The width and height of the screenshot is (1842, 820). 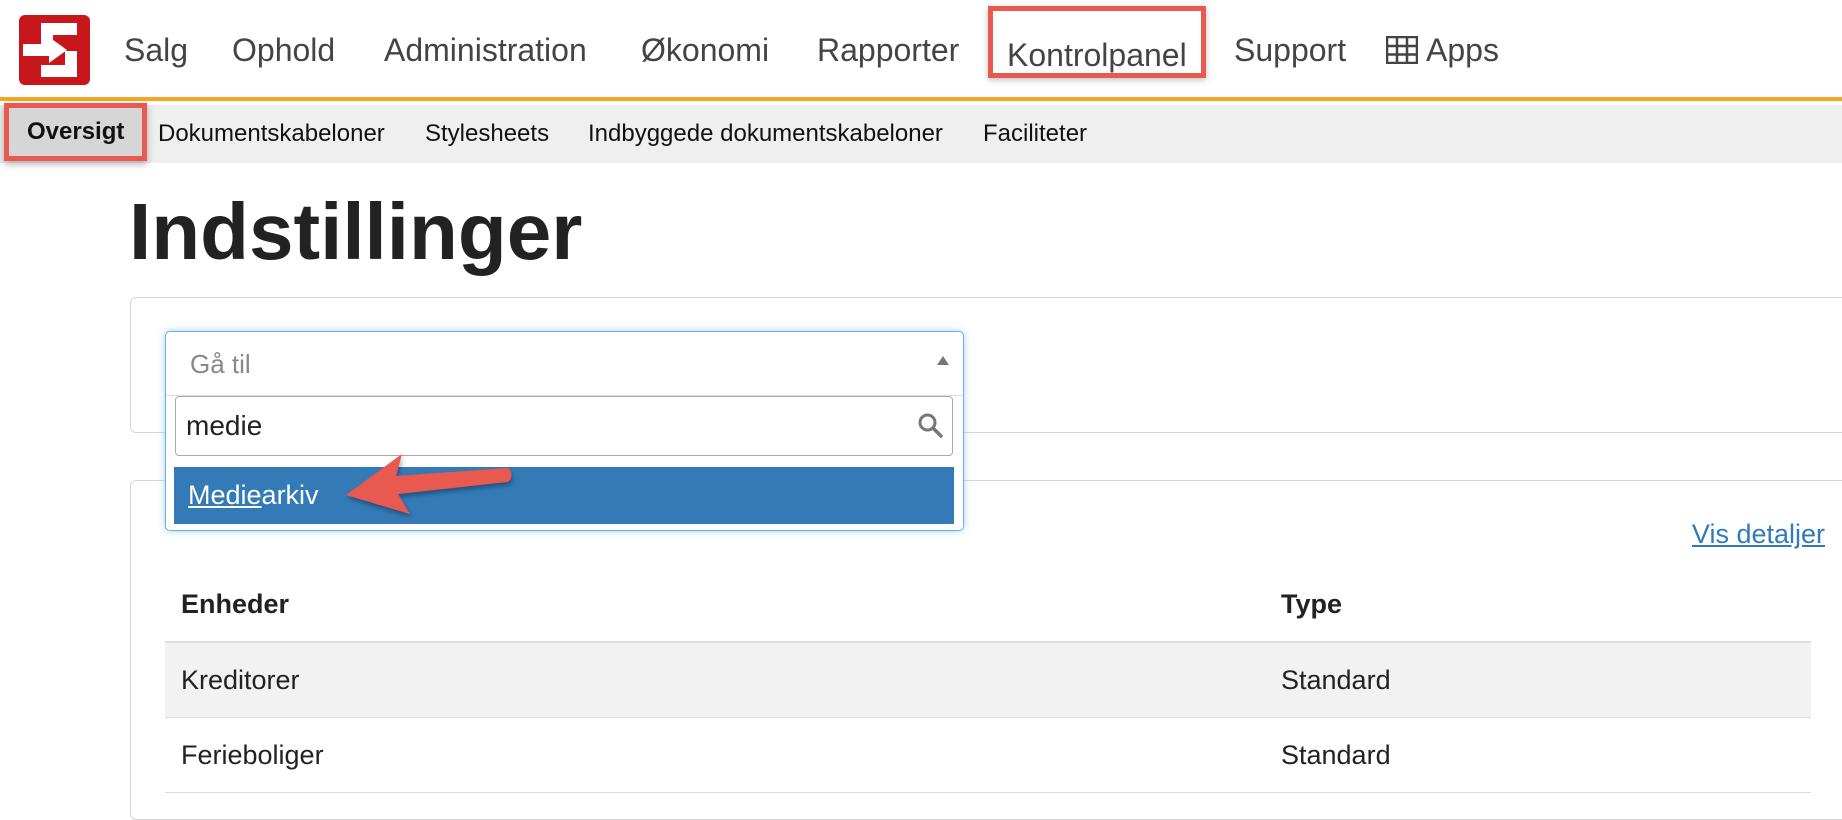 What do you see at coordinates (1462, 50) in the screenshot?
I see `nav-apps-label: Apps` at bounding box center [1462, 50].